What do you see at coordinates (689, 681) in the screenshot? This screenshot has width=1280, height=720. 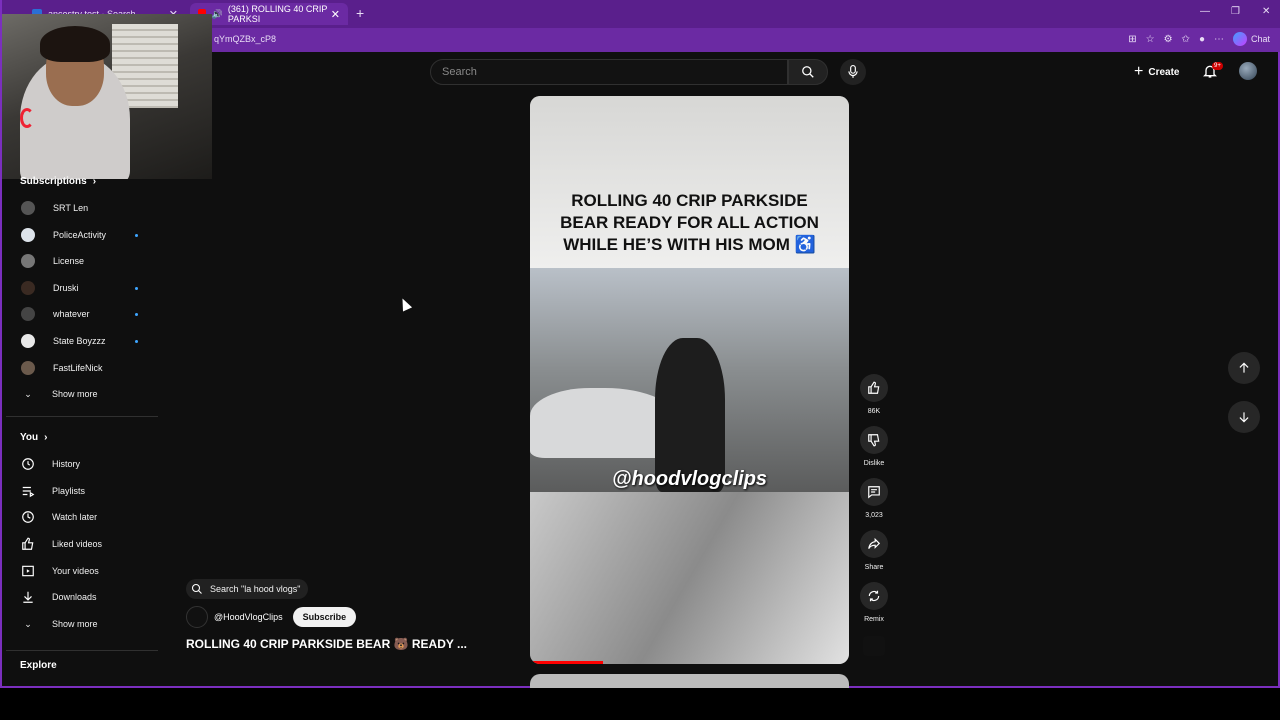 I see `next-video-preview` at bounding box center [689, 681].